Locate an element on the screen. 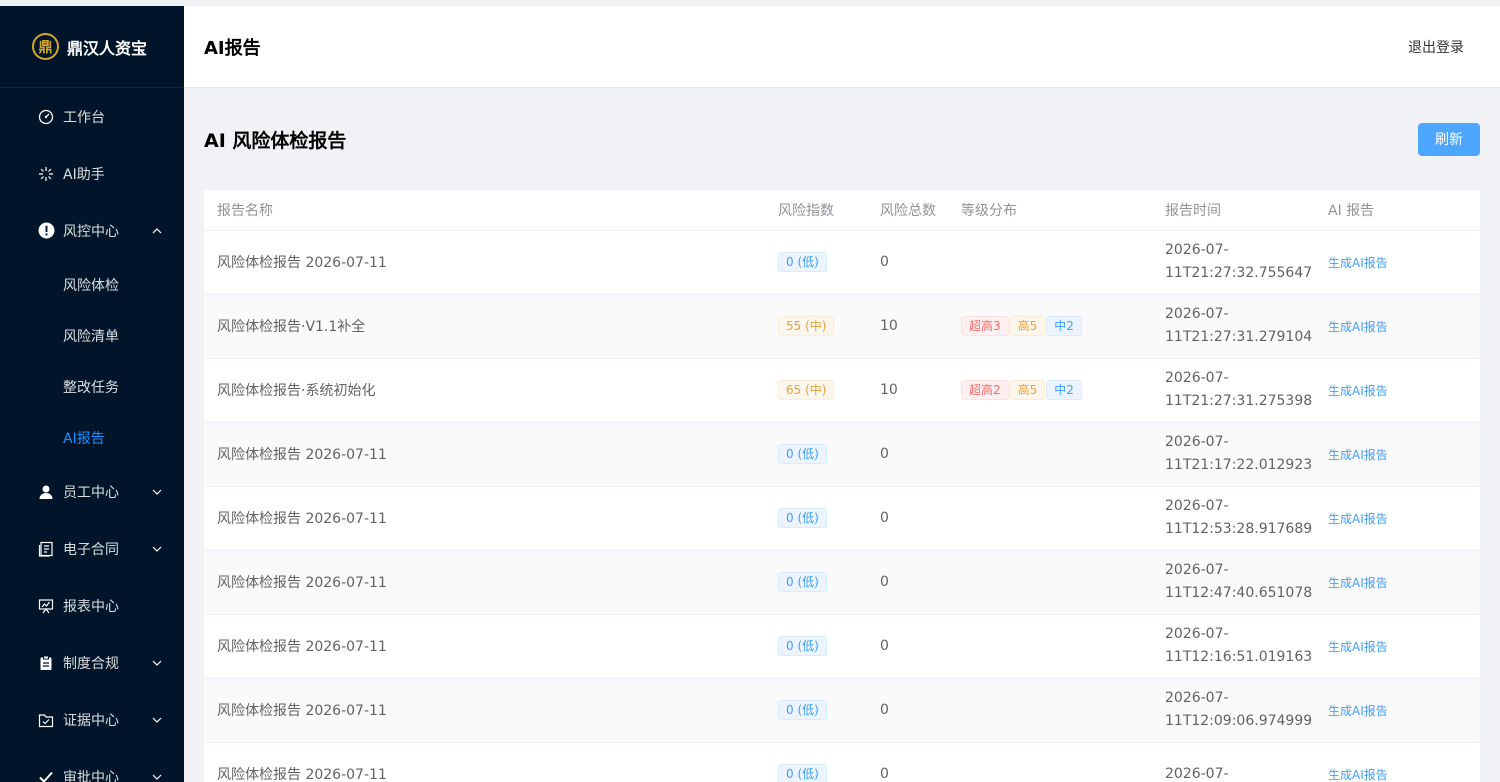 This screenshot has width=1500, height=782. risk-index-badge: 55 (中) is located at coordinates (806, 326).